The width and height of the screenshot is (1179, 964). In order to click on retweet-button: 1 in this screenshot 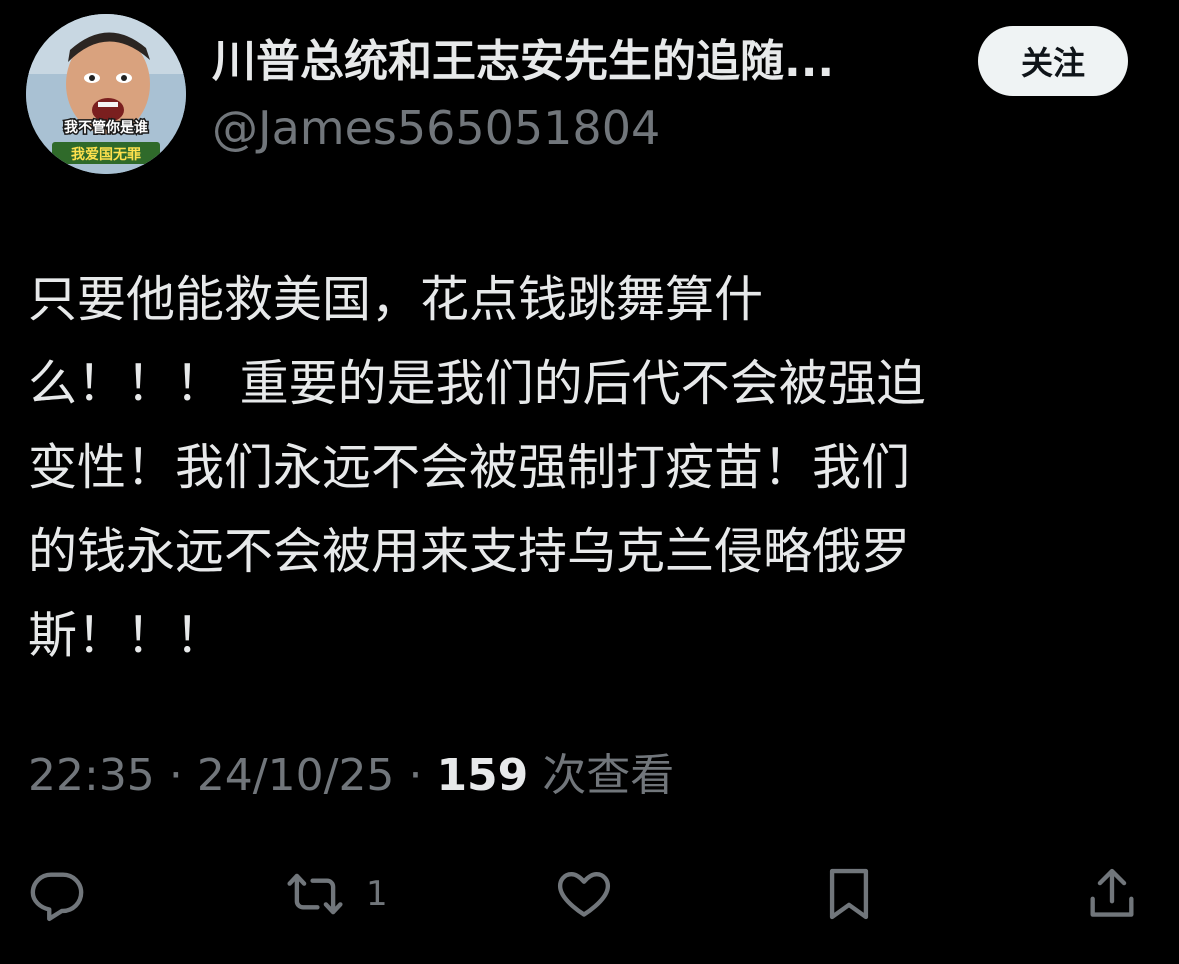, I will do `click(337, 894)`.